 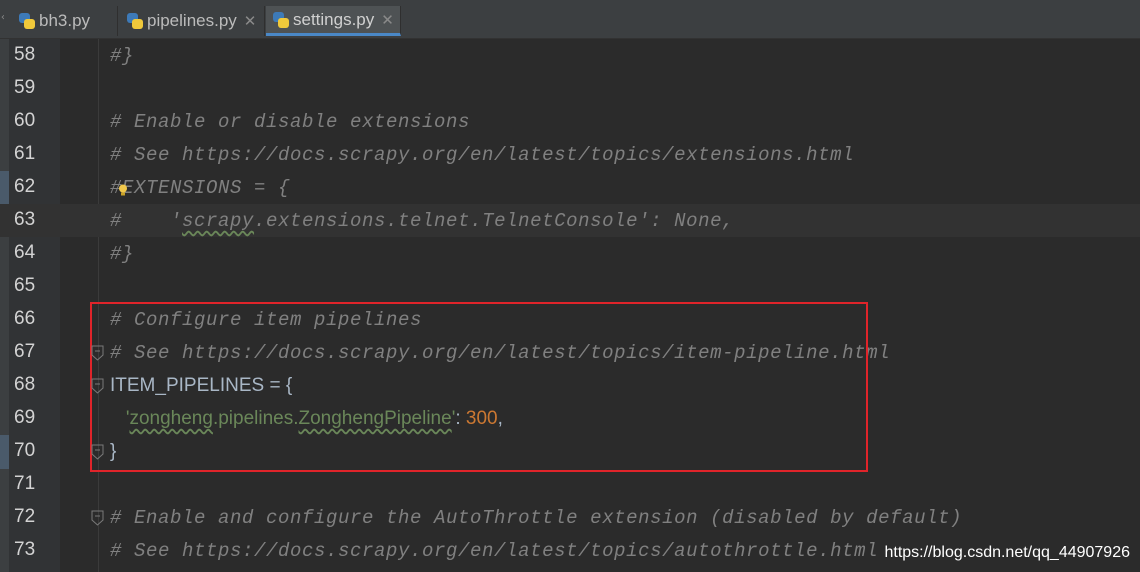 I want to click on line-number: 72, so click(x=25, y=516).